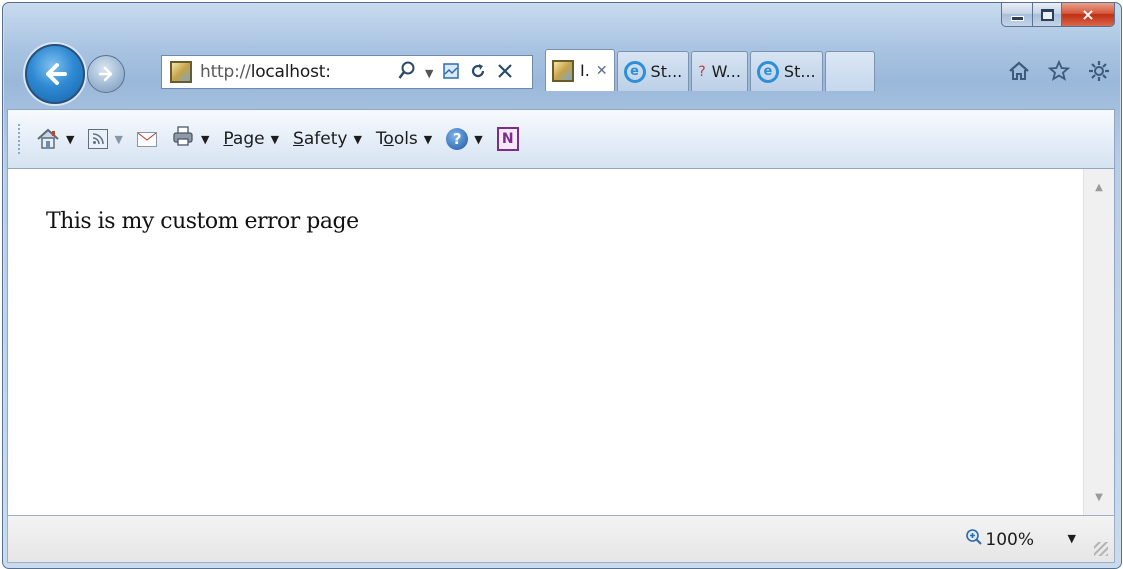 The image size is (1123, 569). Describe the element at coordinates (505, 73) in the screenshot. I see `stop-icon` at that location.